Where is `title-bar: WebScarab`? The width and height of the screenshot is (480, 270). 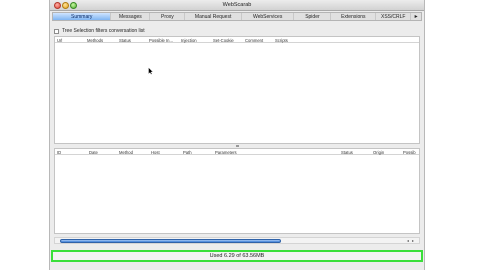 title-bar: WebScarab is located at coordinates (237, 5).